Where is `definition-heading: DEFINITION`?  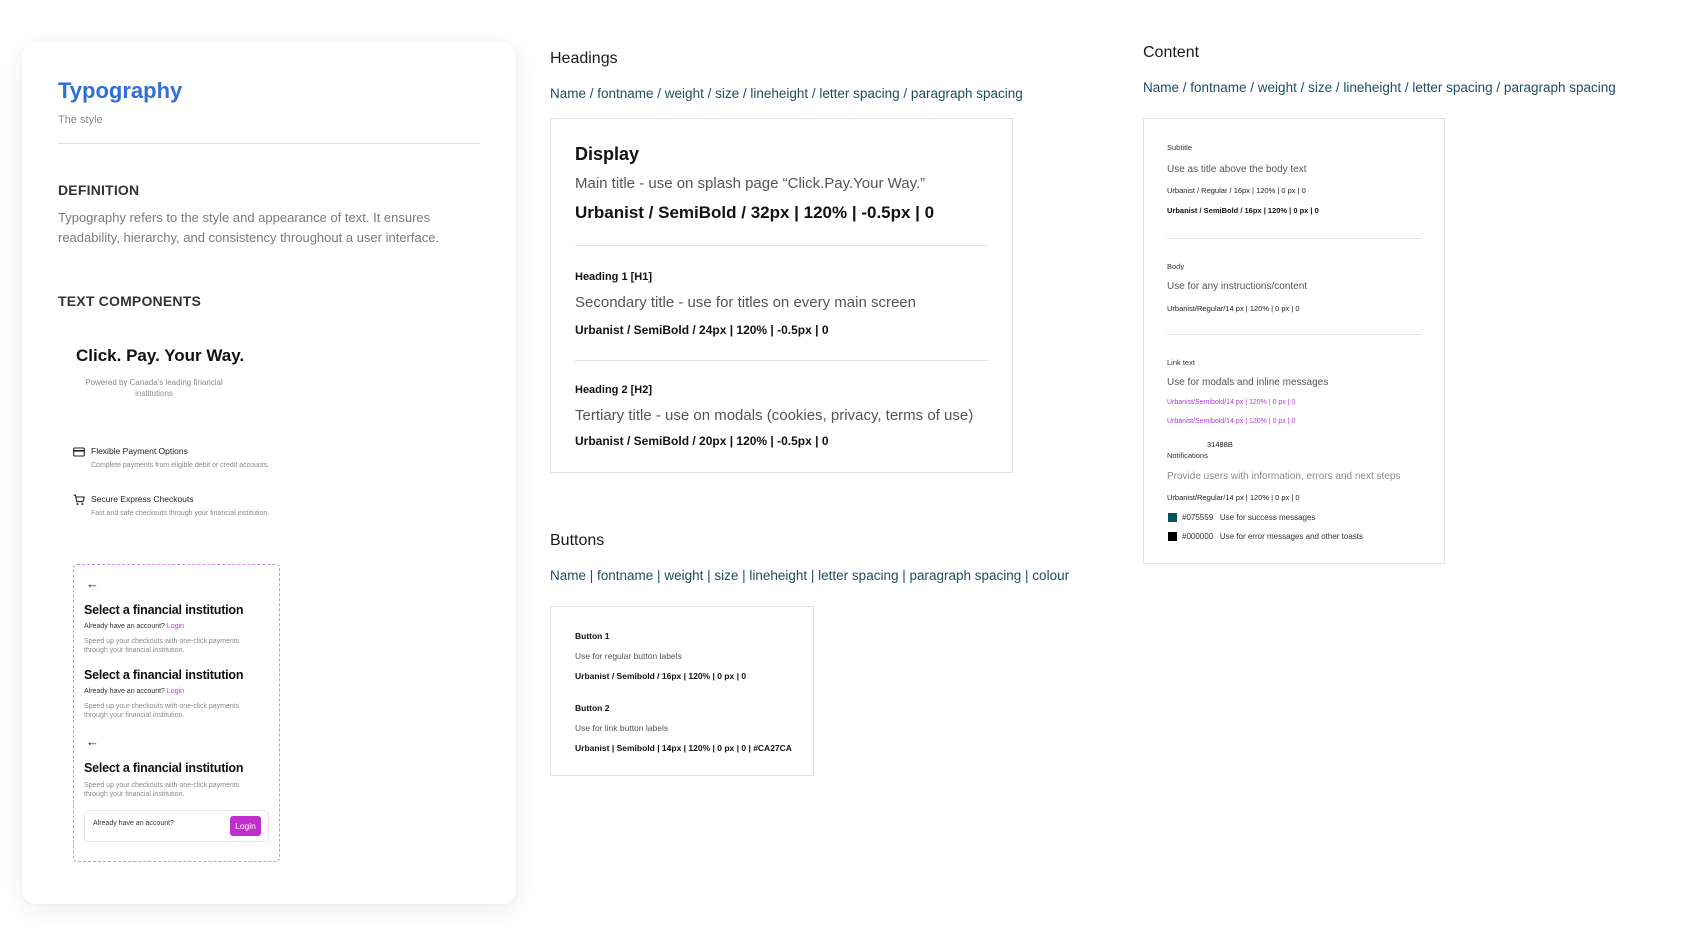 definition-heading: DEFINITION is located at coordinates (99, 190).